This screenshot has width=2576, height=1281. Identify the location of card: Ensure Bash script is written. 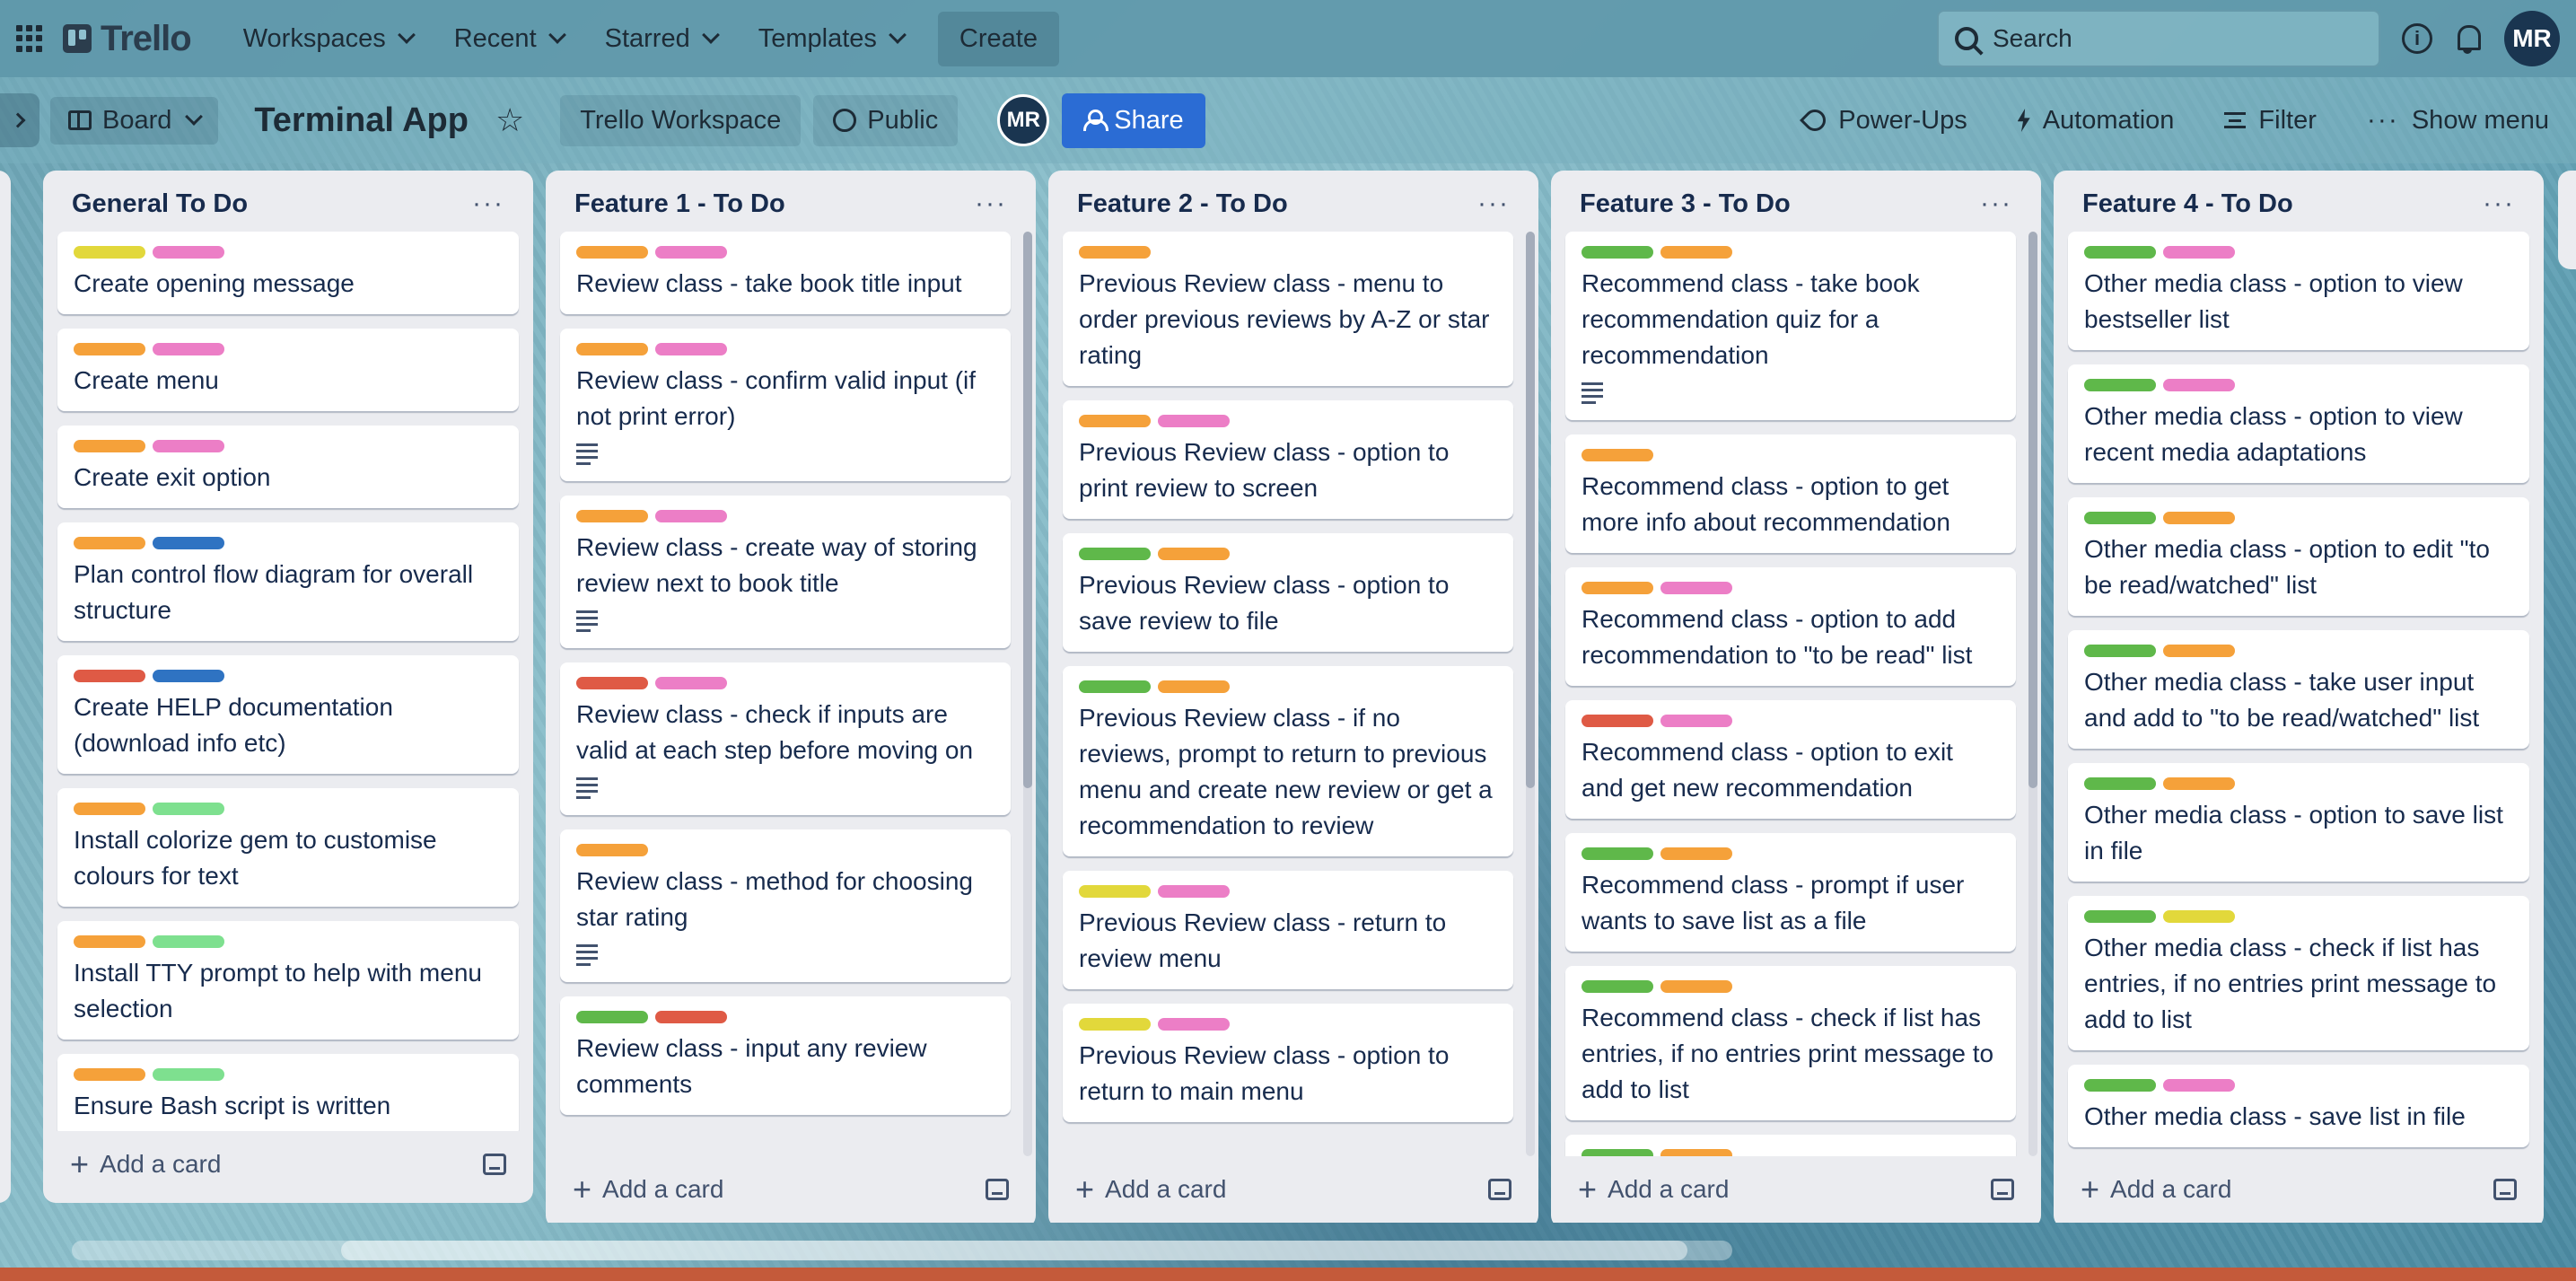
(288, 1092).